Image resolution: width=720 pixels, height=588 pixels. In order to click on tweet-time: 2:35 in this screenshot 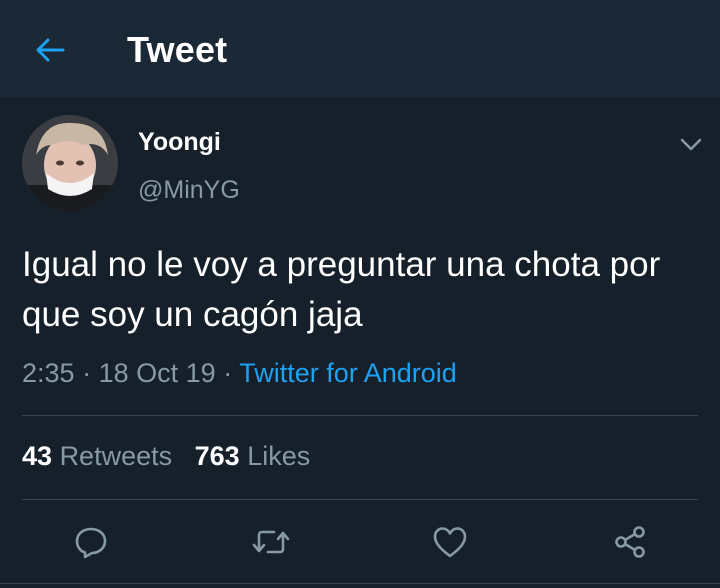, I will do `click(48, 373)`.